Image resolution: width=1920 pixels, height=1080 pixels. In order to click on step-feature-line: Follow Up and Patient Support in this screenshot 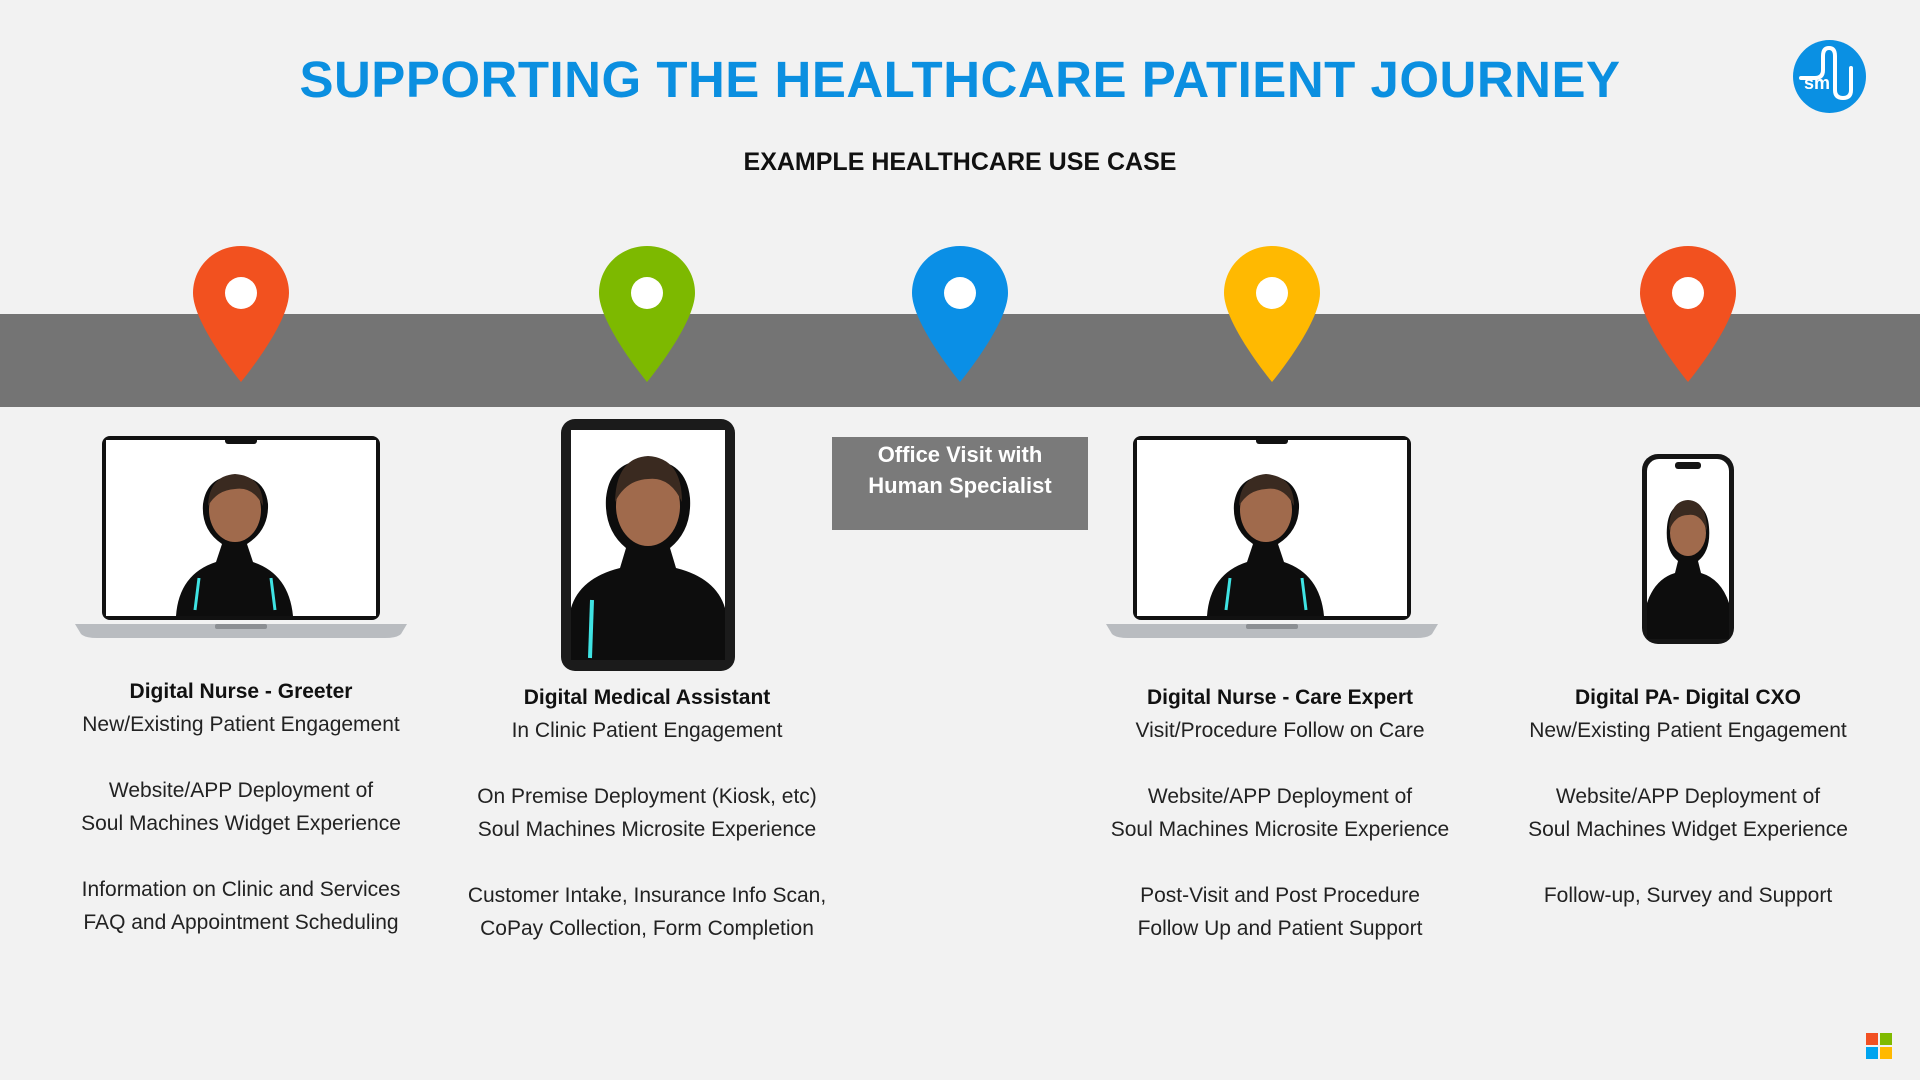, I will do `click(1280, 928)`.